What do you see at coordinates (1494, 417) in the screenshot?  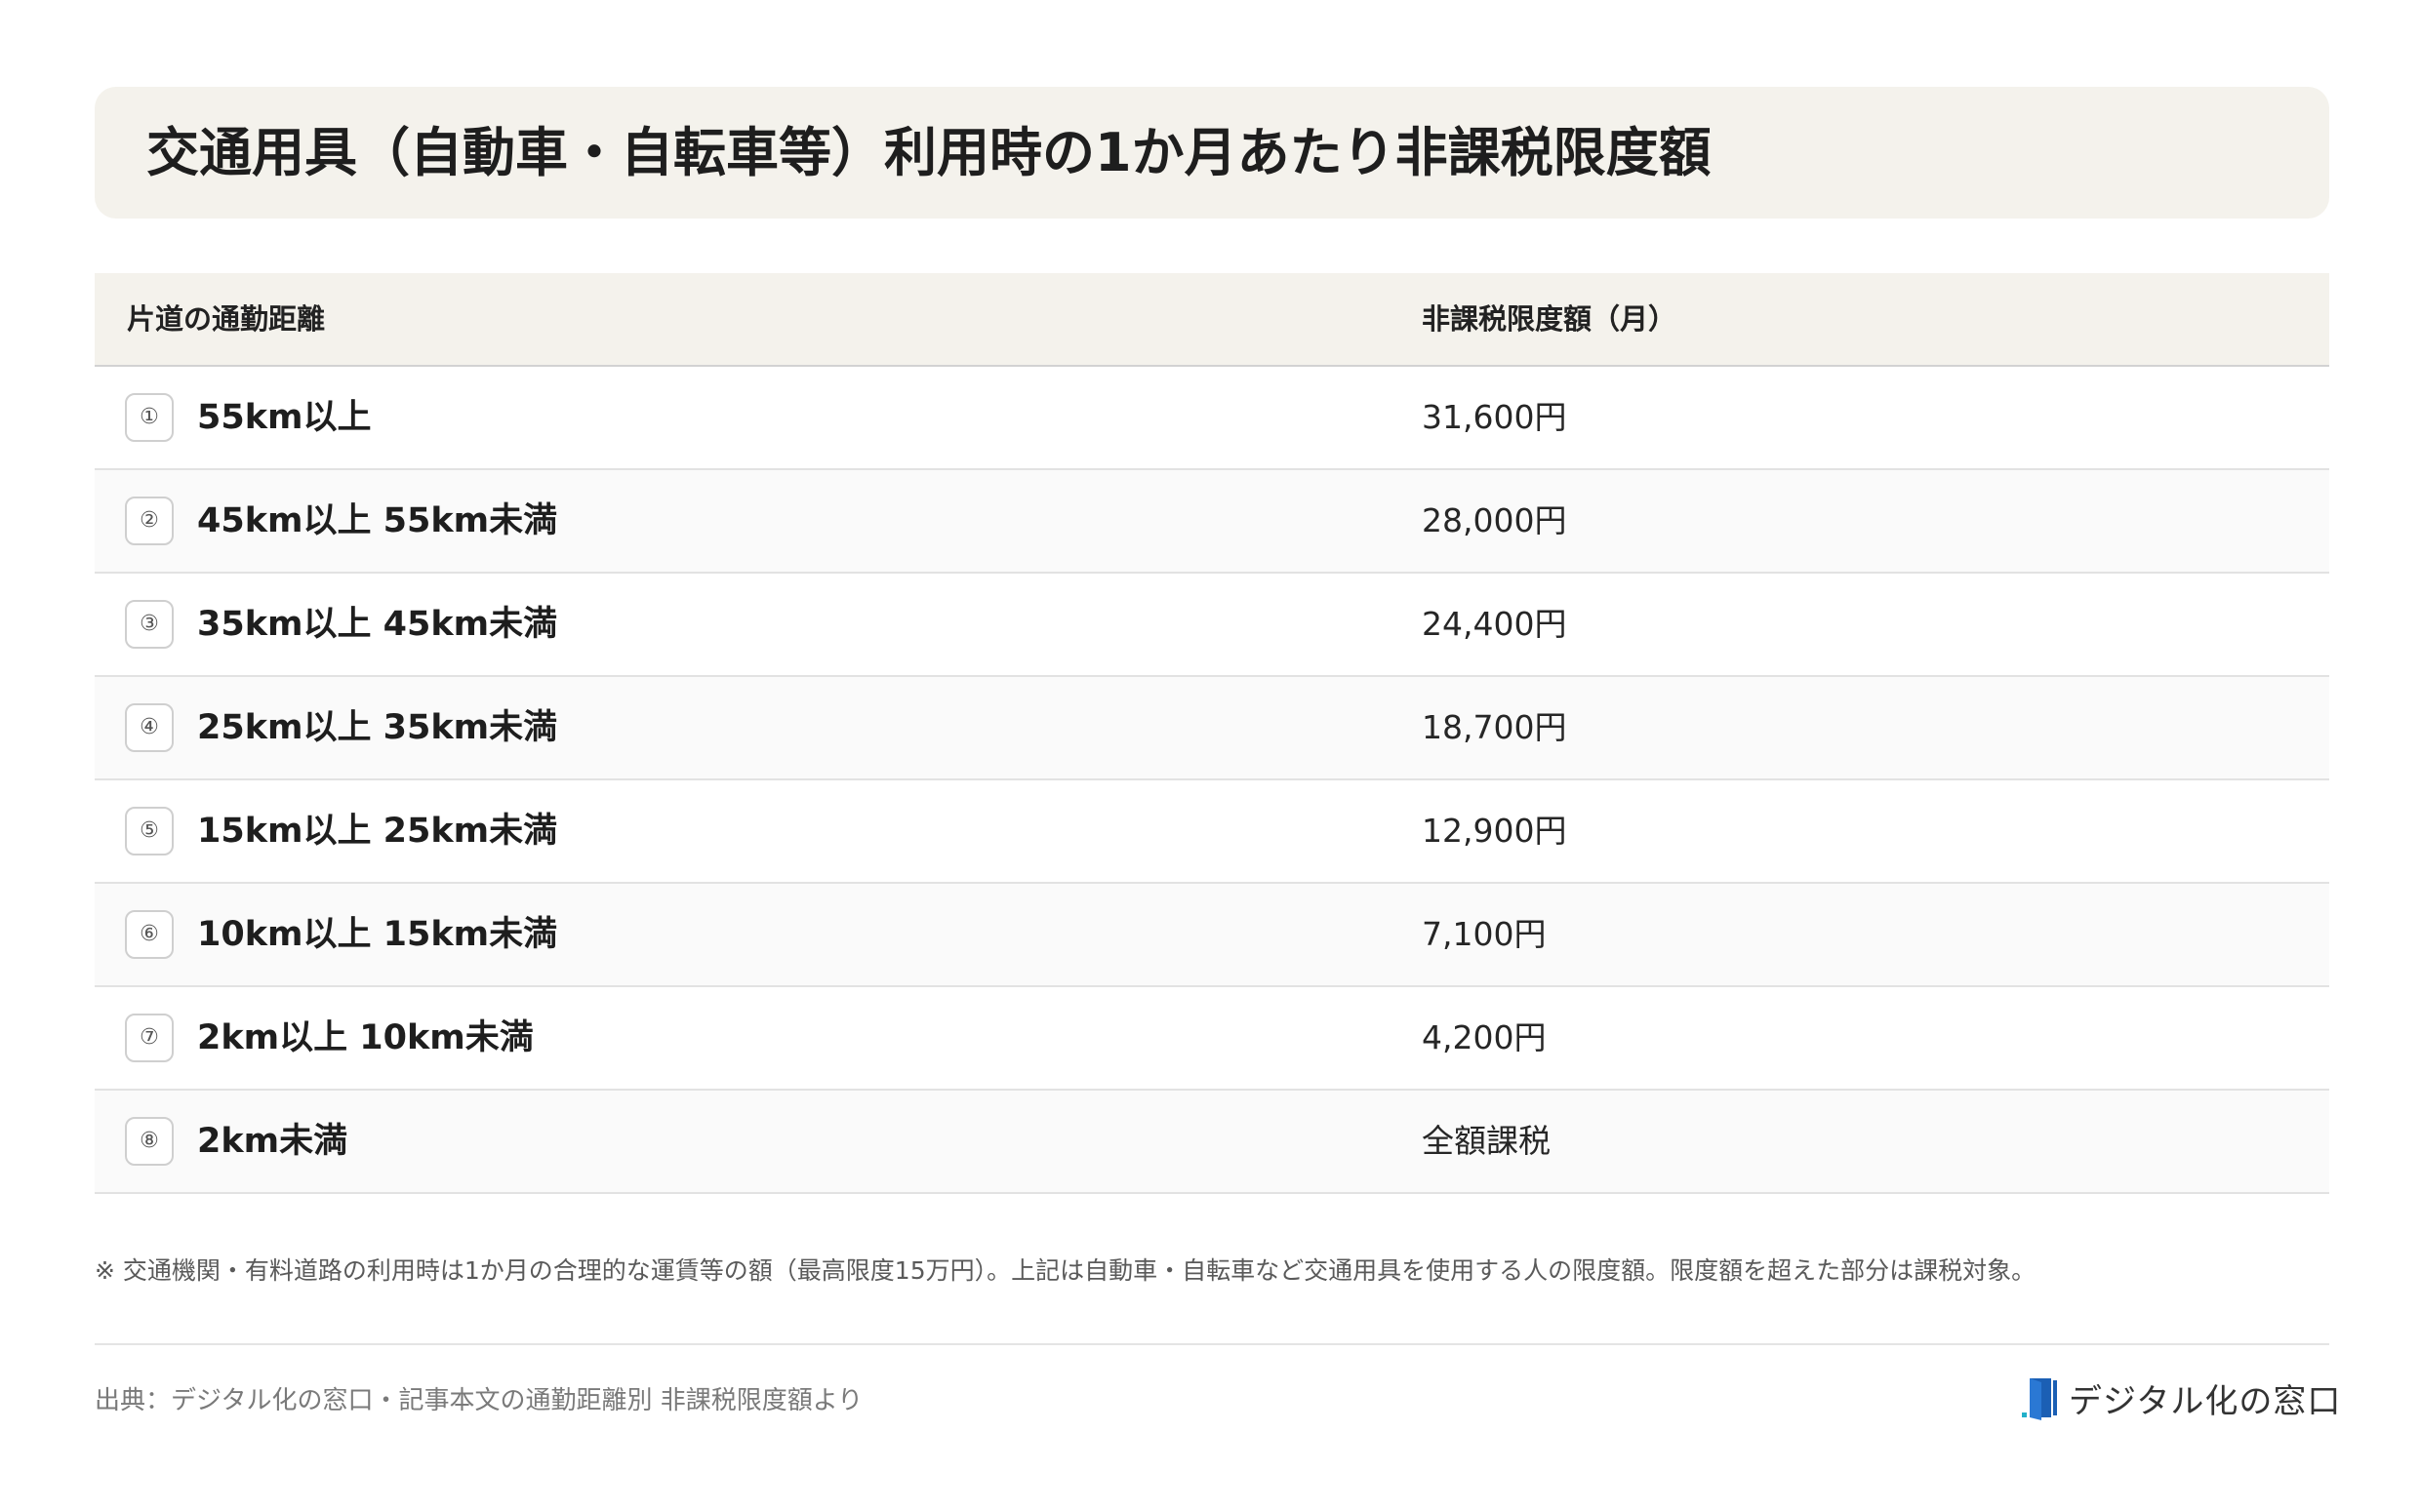 I see `limit-amount: 31,600円` at bounding box center [1494, 417].